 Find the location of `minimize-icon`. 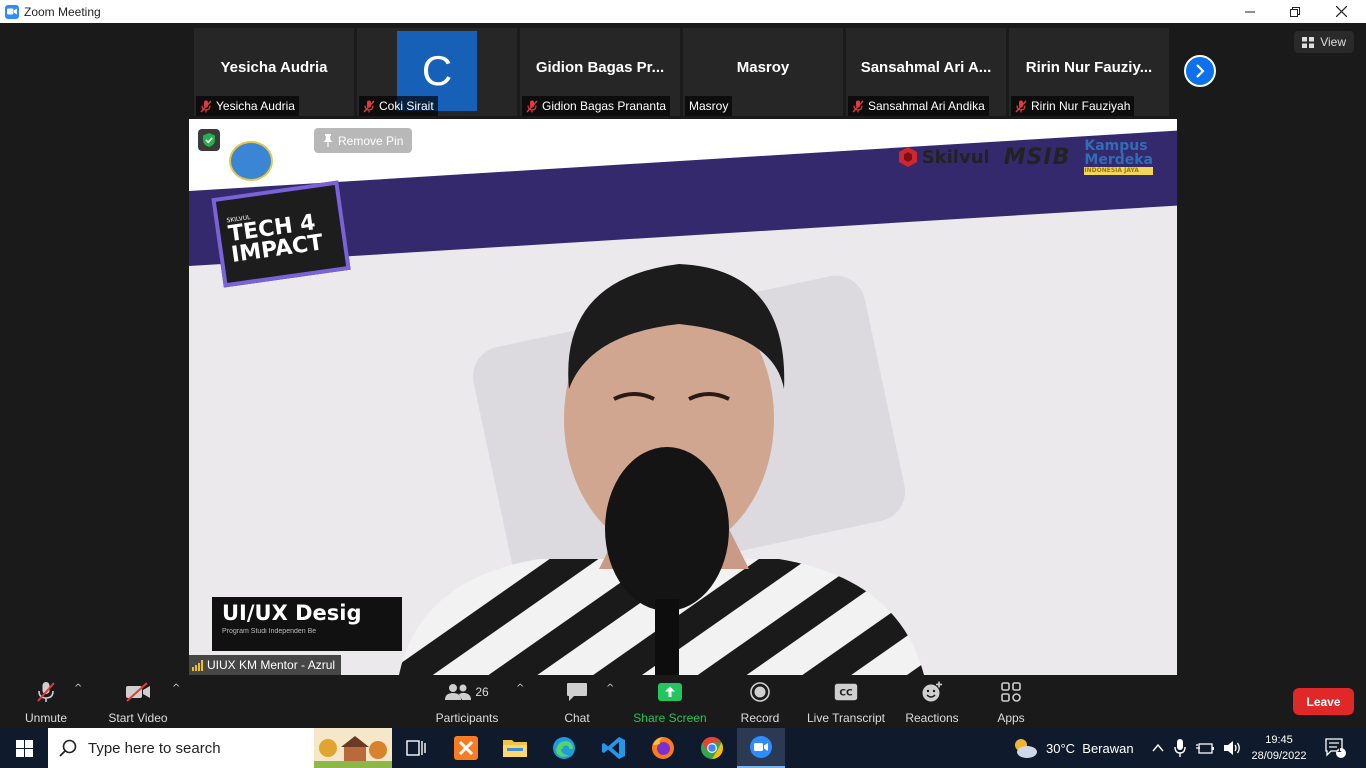

minimize-icon is located at coordinates (1250, 11).